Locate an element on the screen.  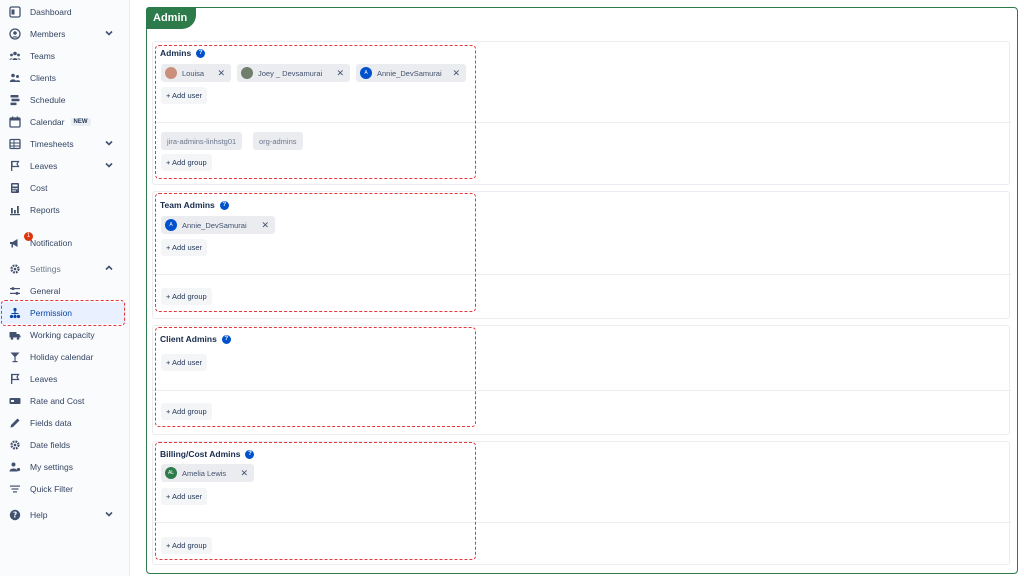
chevron-up-icon is located at coordinates (109, 268).